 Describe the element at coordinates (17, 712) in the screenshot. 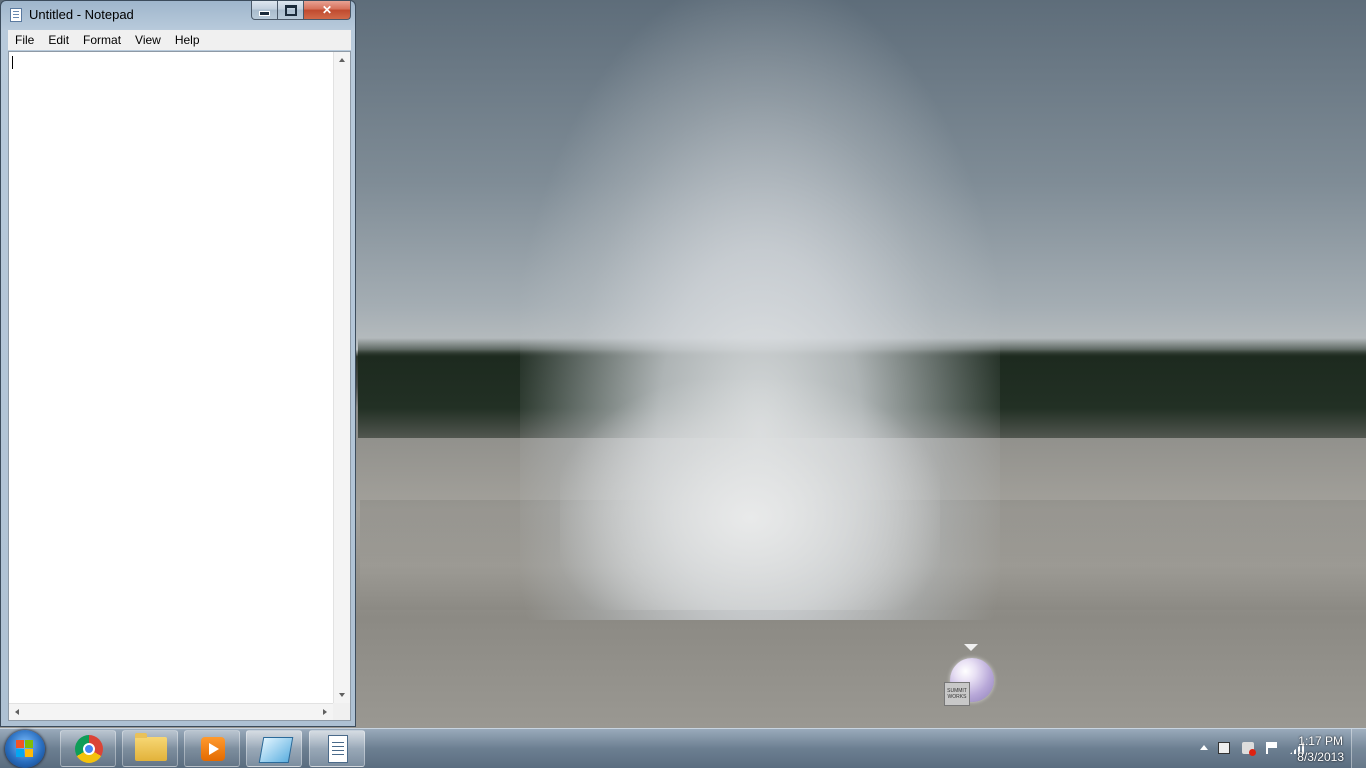

I see `scroll-left-icon` at that location.